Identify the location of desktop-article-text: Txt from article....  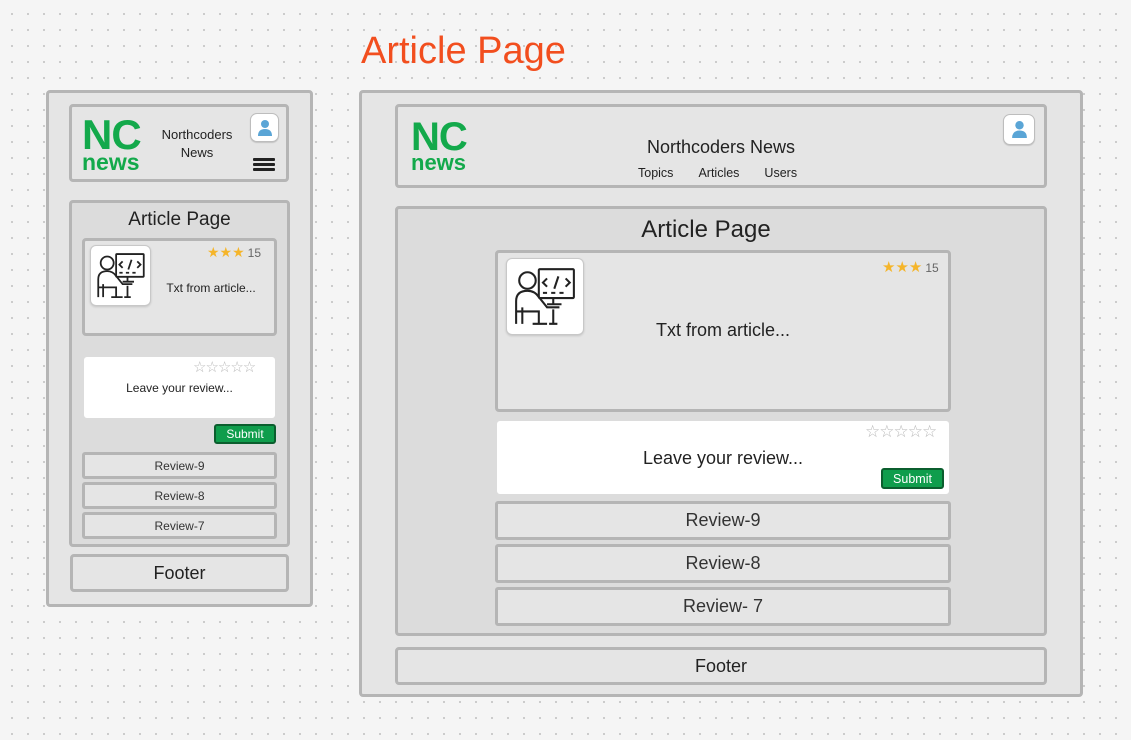
(722, 330).